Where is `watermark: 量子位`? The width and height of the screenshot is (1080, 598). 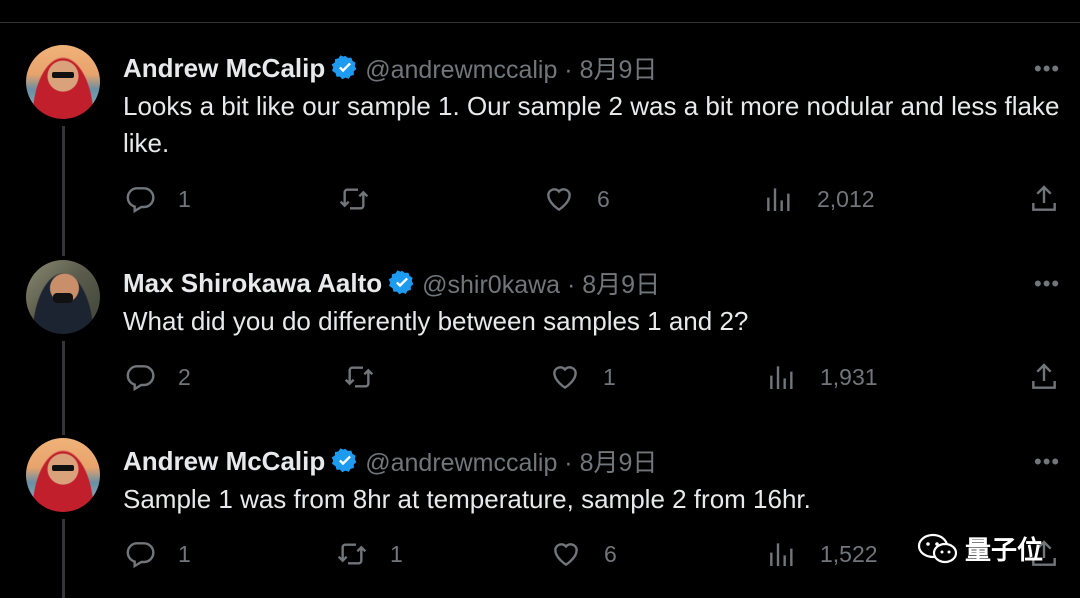 watermark: 量子位 is located at coordinates (980, 548).